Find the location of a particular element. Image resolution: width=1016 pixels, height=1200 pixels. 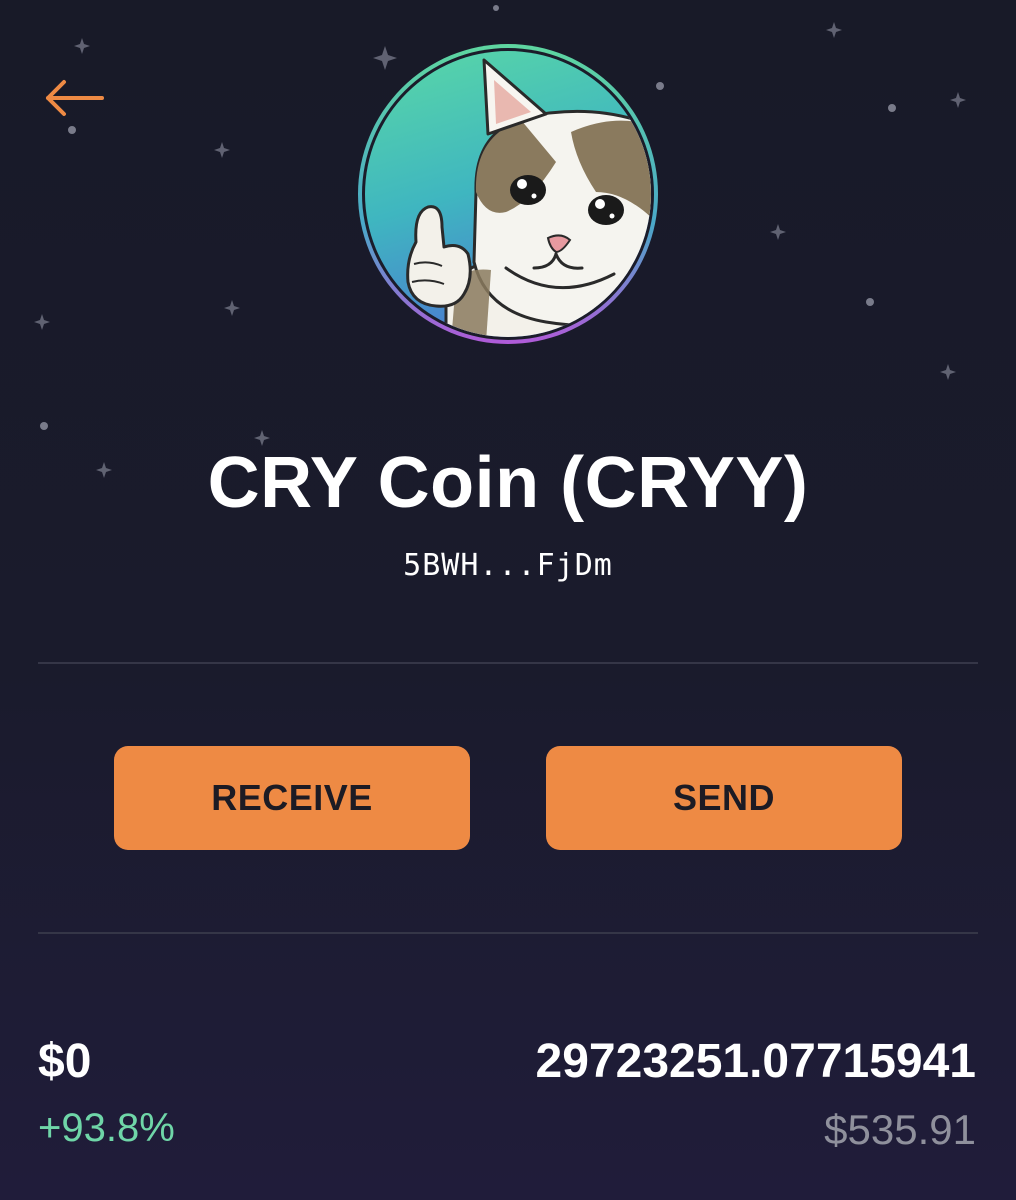

receive-button: RECEIVE is located at coordinates (292, 798).